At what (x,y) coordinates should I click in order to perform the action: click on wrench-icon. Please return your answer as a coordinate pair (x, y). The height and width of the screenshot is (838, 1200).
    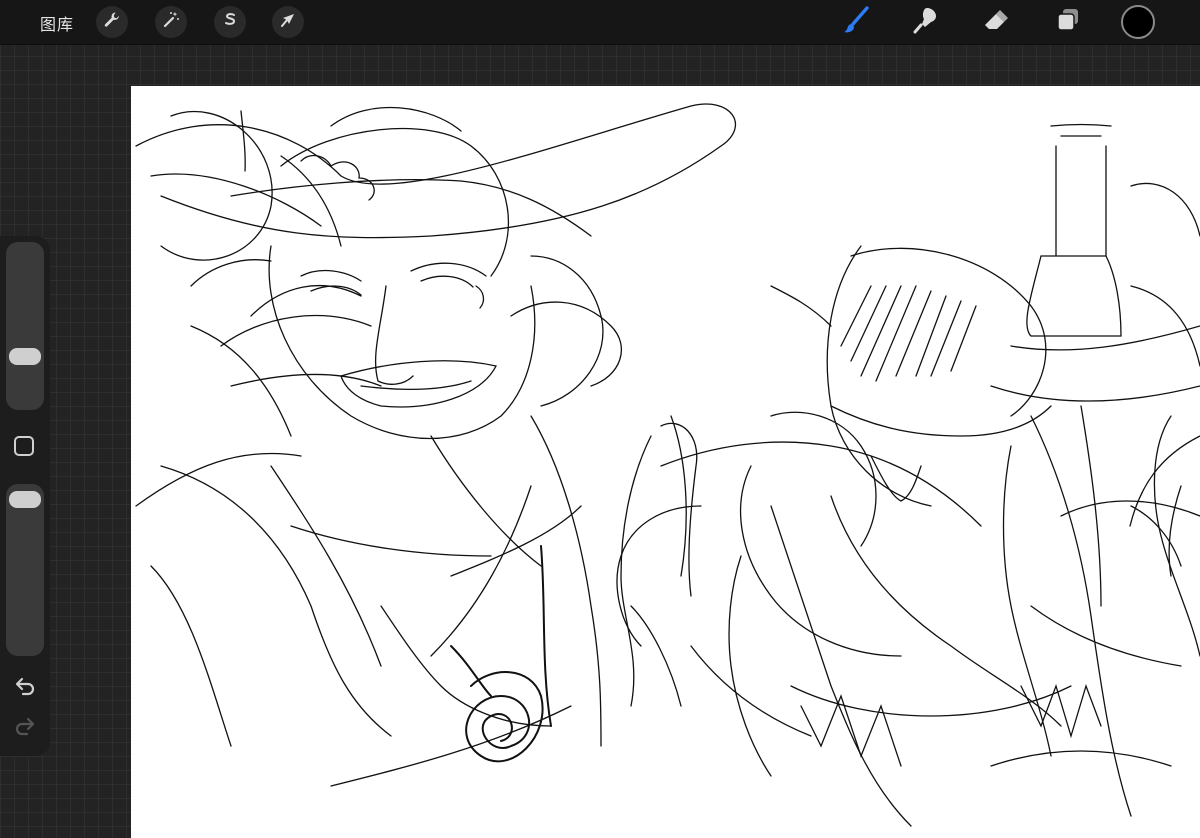
    Looking at the image, I should click on (112, 22).